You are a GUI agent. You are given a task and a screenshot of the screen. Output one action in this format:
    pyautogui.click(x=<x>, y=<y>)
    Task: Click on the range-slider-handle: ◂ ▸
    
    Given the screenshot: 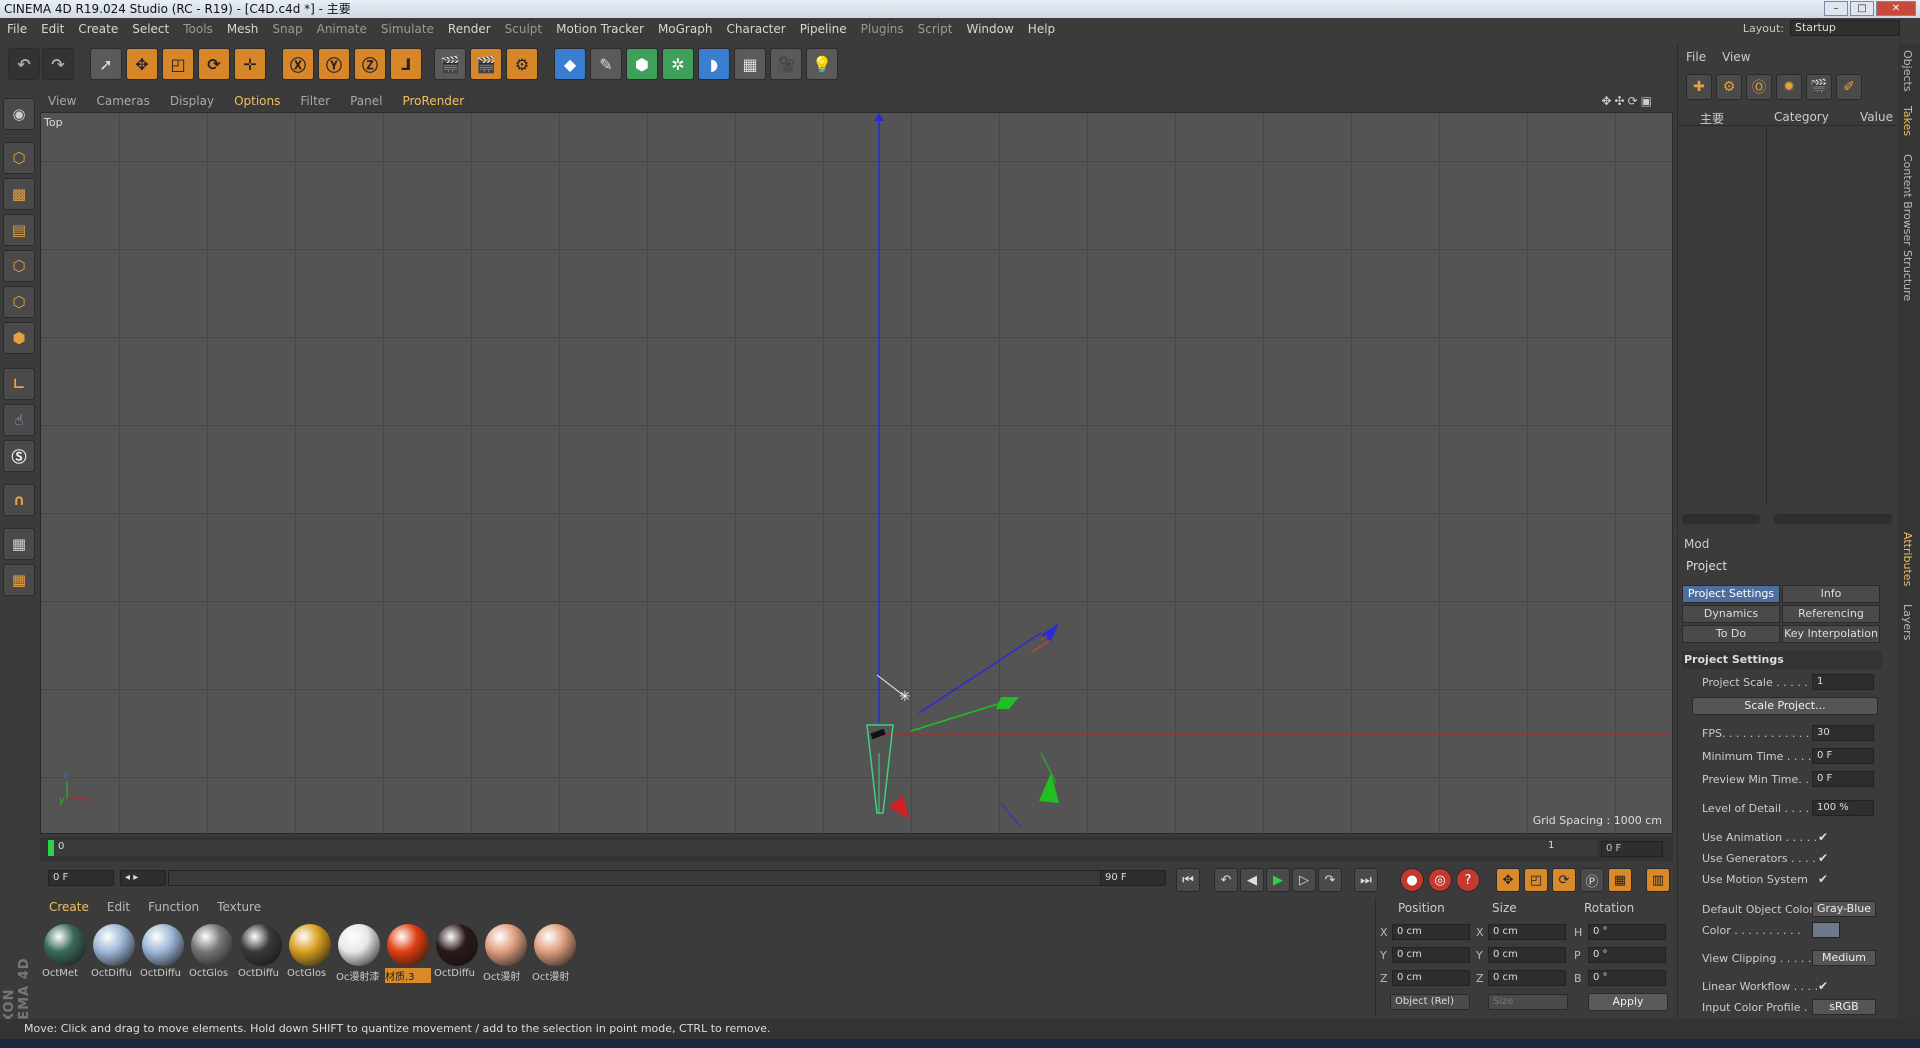 What is the action you would take?
    pyautogui.click(x=143, y=878)
    